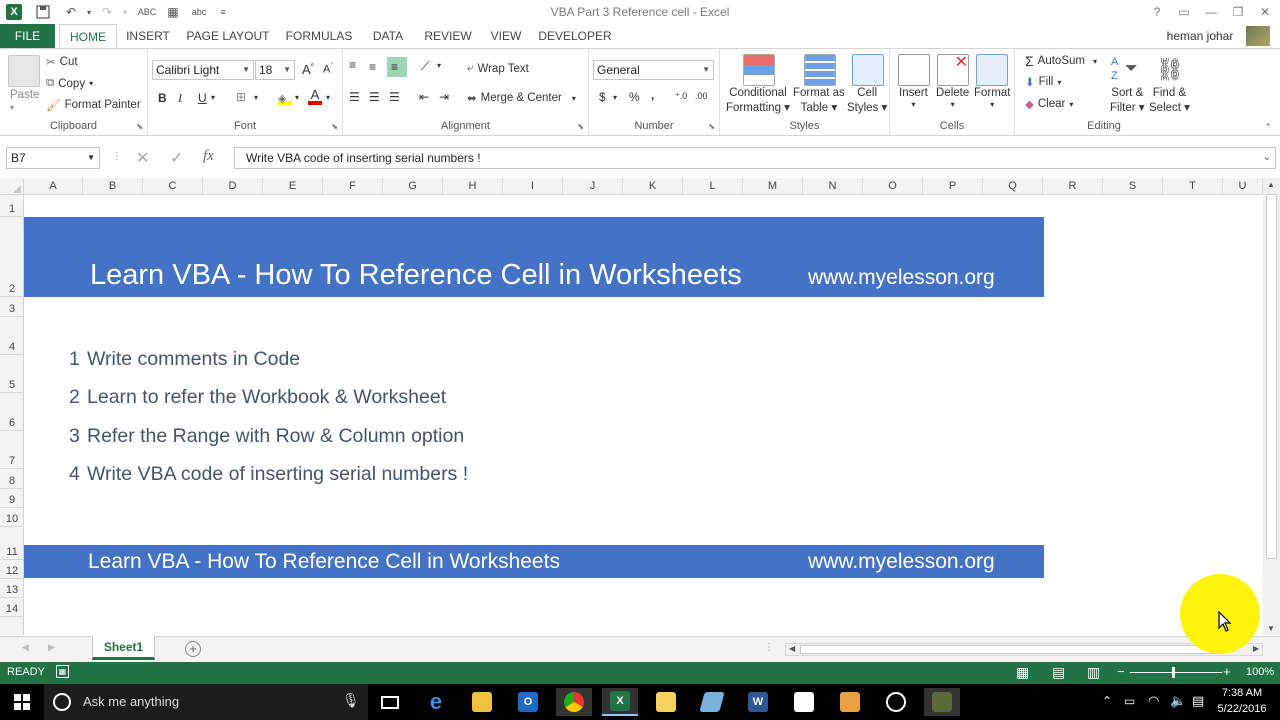 This screenshot has height=720, width=1280. What do you see at coordinates (498, 68) in the screenshot?
I see `wrap-text-button: ⤶ Wrap Text` at bounding box center [498, 68].